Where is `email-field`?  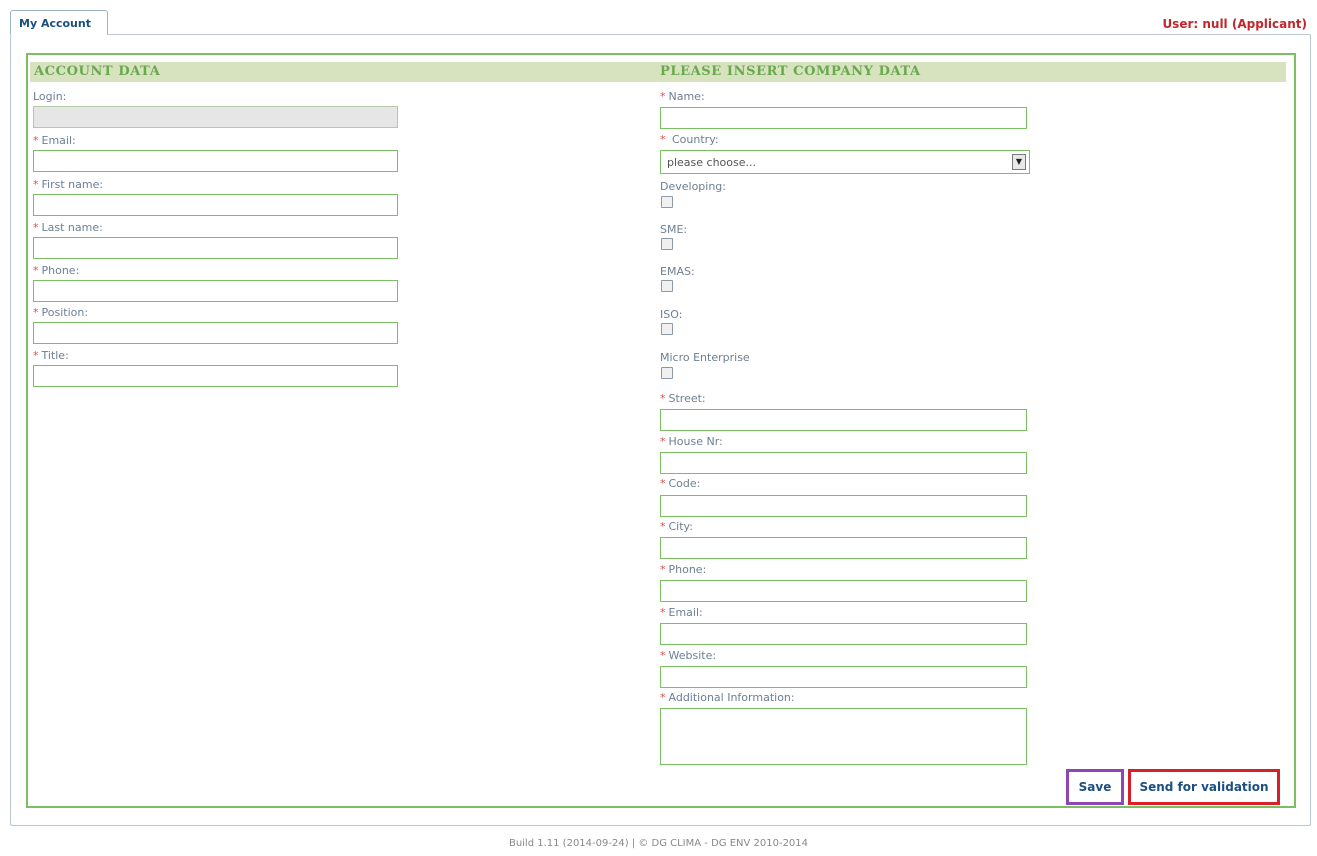
email-field is located at coordinates (215, 161).